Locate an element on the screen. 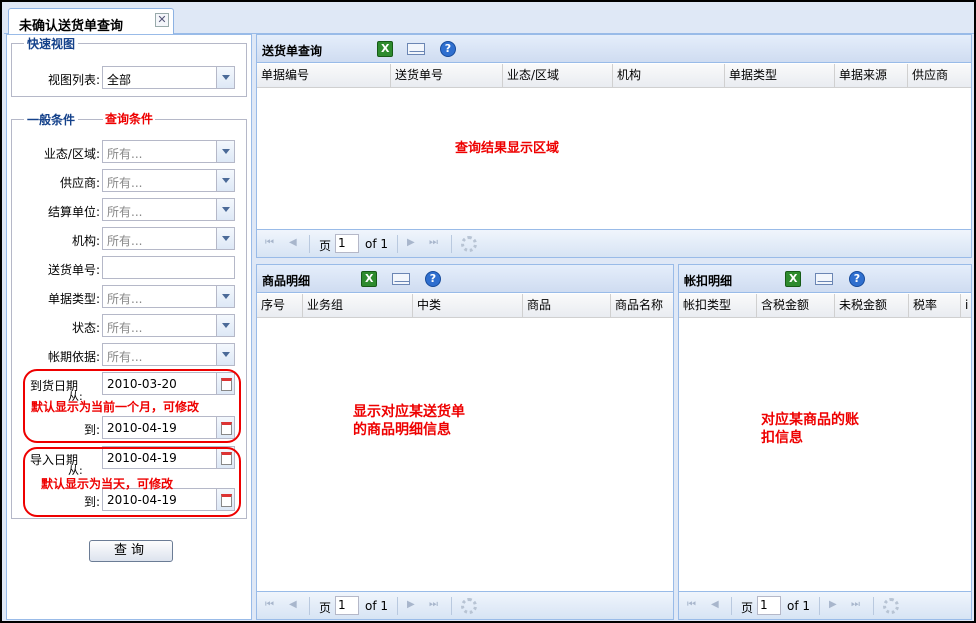  close-icon: ✕ is located at coordinates (162, 20).